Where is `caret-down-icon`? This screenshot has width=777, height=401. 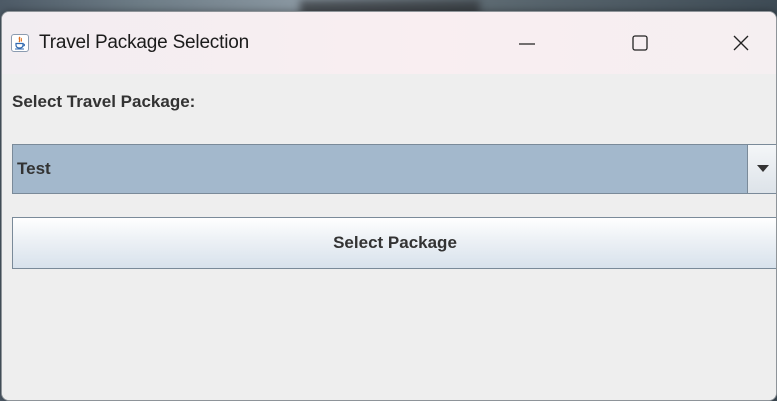 caret-down-icon is located at coordinates (763, 168).